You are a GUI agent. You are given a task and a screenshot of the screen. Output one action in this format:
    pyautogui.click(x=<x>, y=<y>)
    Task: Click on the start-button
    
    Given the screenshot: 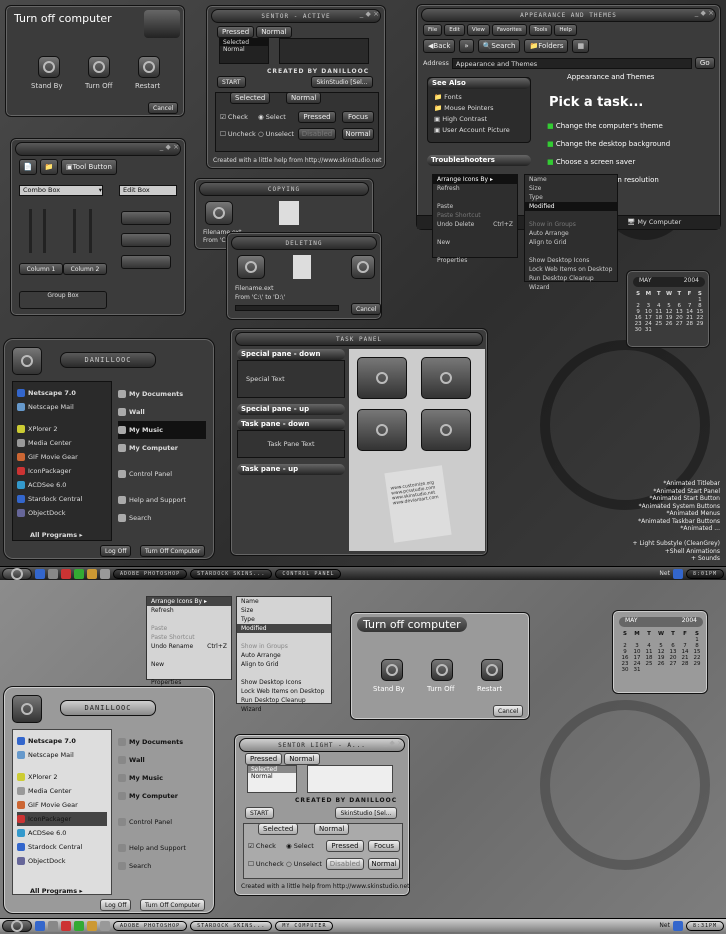 What is the action you would take?
    pyautogui.click(x=17, y=925)
    